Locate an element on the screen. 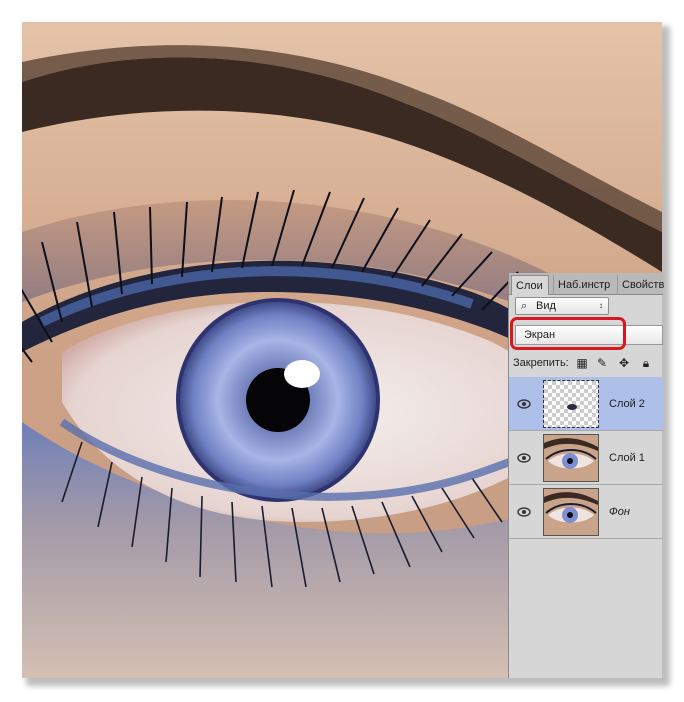 This screenshot has width=684, height=702. red-highlight-annotation is located at coordinates (568, 333).